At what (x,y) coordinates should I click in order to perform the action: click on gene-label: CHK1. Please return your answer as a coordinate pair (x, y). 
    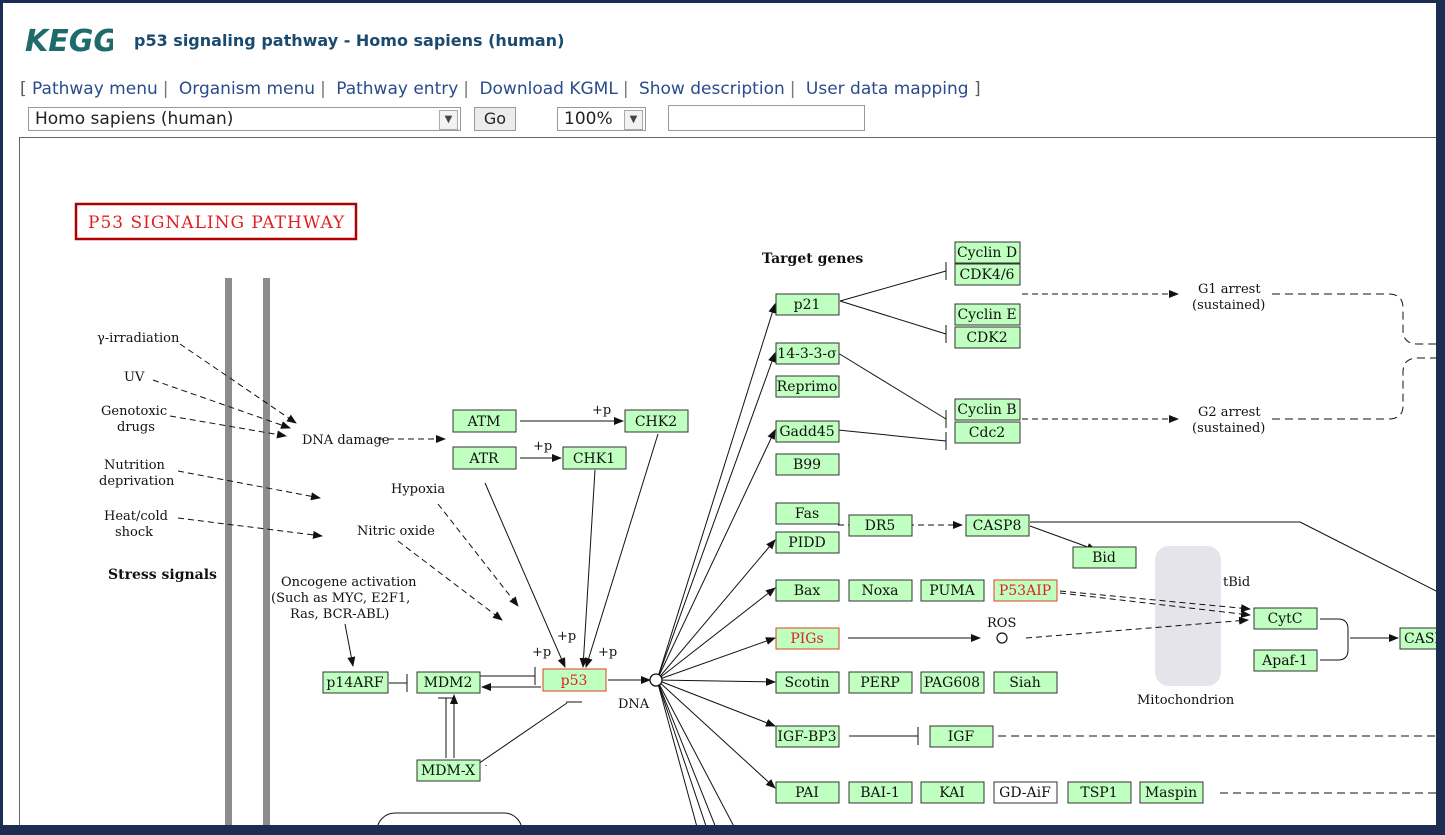
    Looking at the image, I should click on (594, 459).